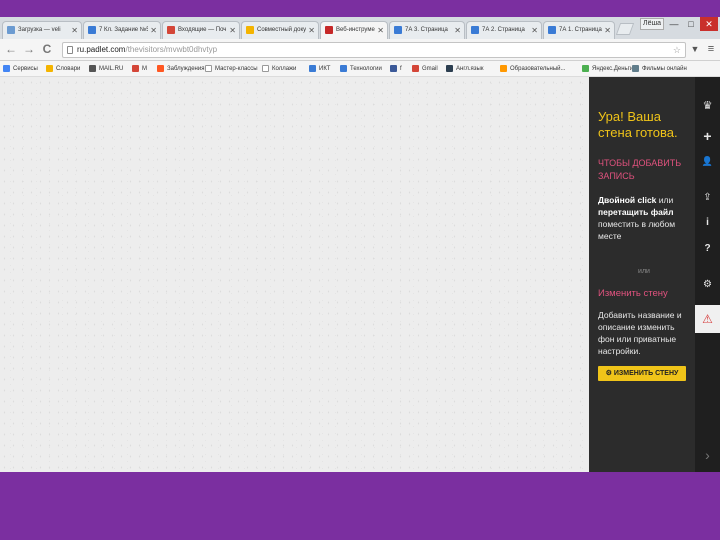  I want to click on plus-icon: +, so click(707, 136).